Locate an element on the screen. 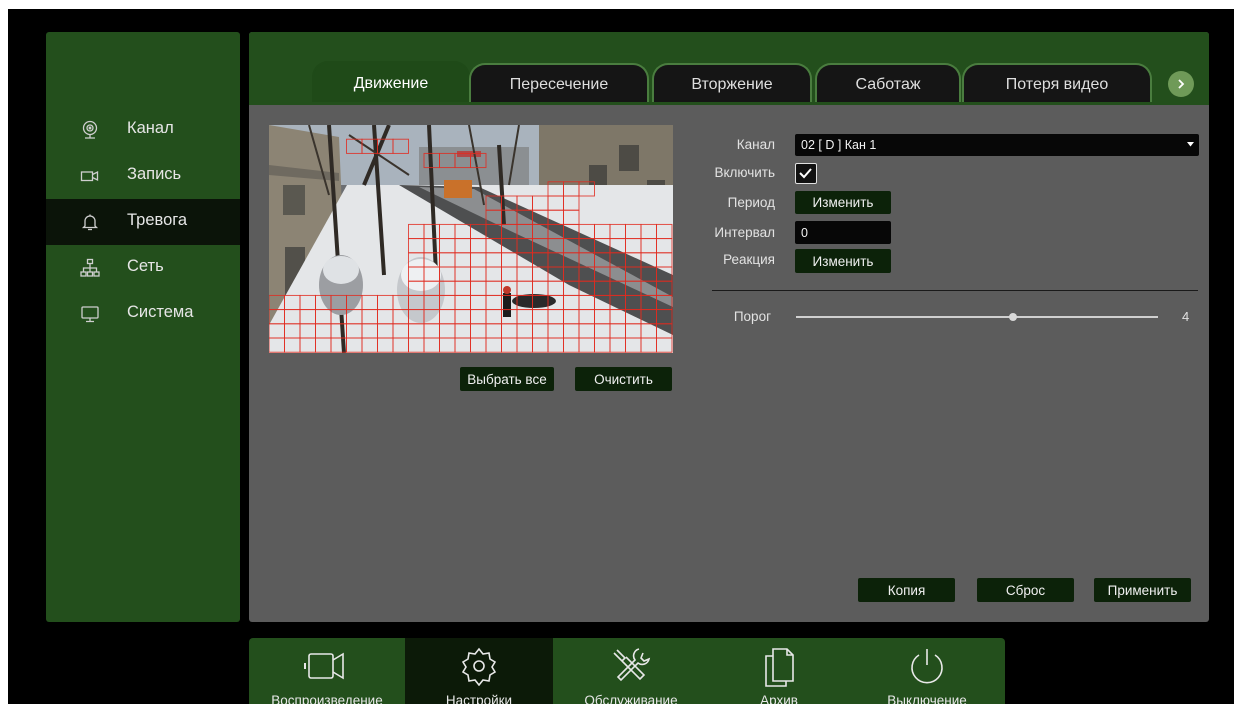 This screenshot has height=704, width=1234. dock-label: Воспроизведение is located at coordinates (327, 698).